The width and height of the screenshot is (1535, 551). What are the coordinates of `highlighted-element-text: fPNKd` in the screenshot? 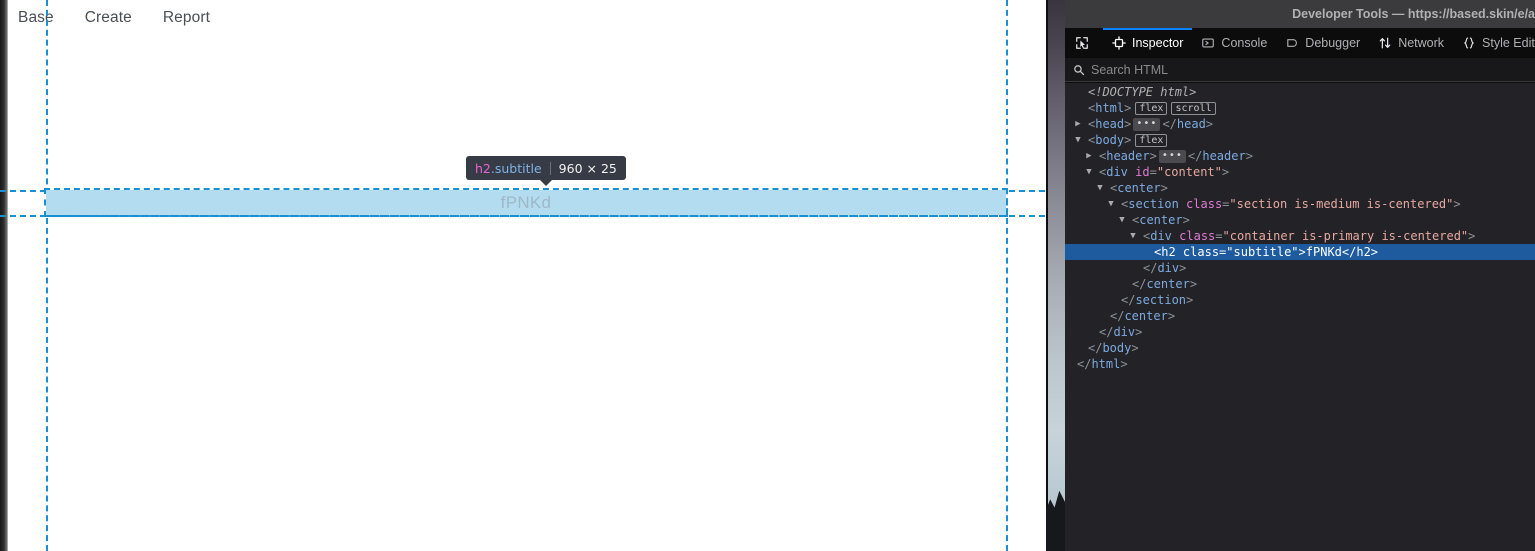 It's located at (526, 202).